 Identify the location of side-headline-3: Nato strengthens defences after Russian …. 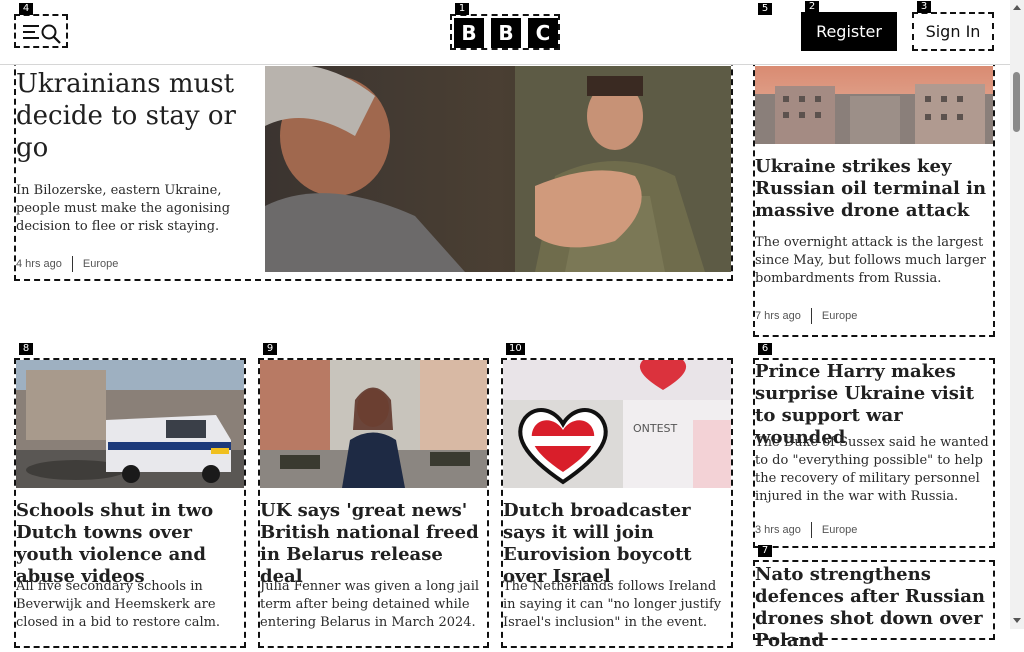
(874, 608).